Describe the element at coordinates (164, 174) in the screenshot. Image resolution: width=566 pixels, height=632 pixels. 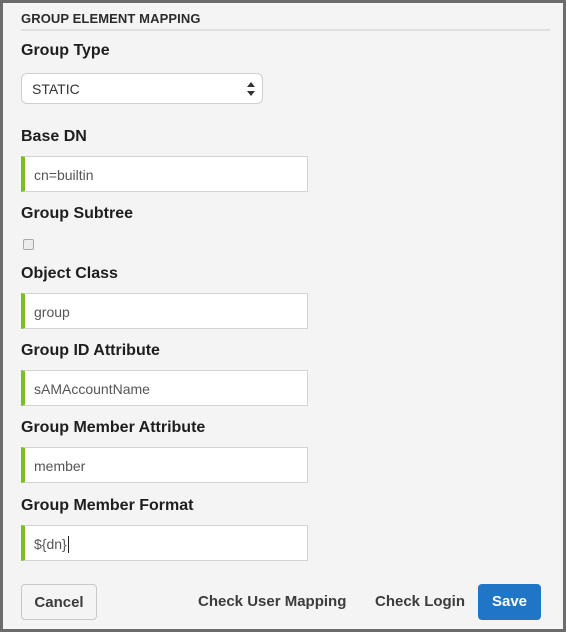
I see `base-dn-input: cn=builtin` at that location.